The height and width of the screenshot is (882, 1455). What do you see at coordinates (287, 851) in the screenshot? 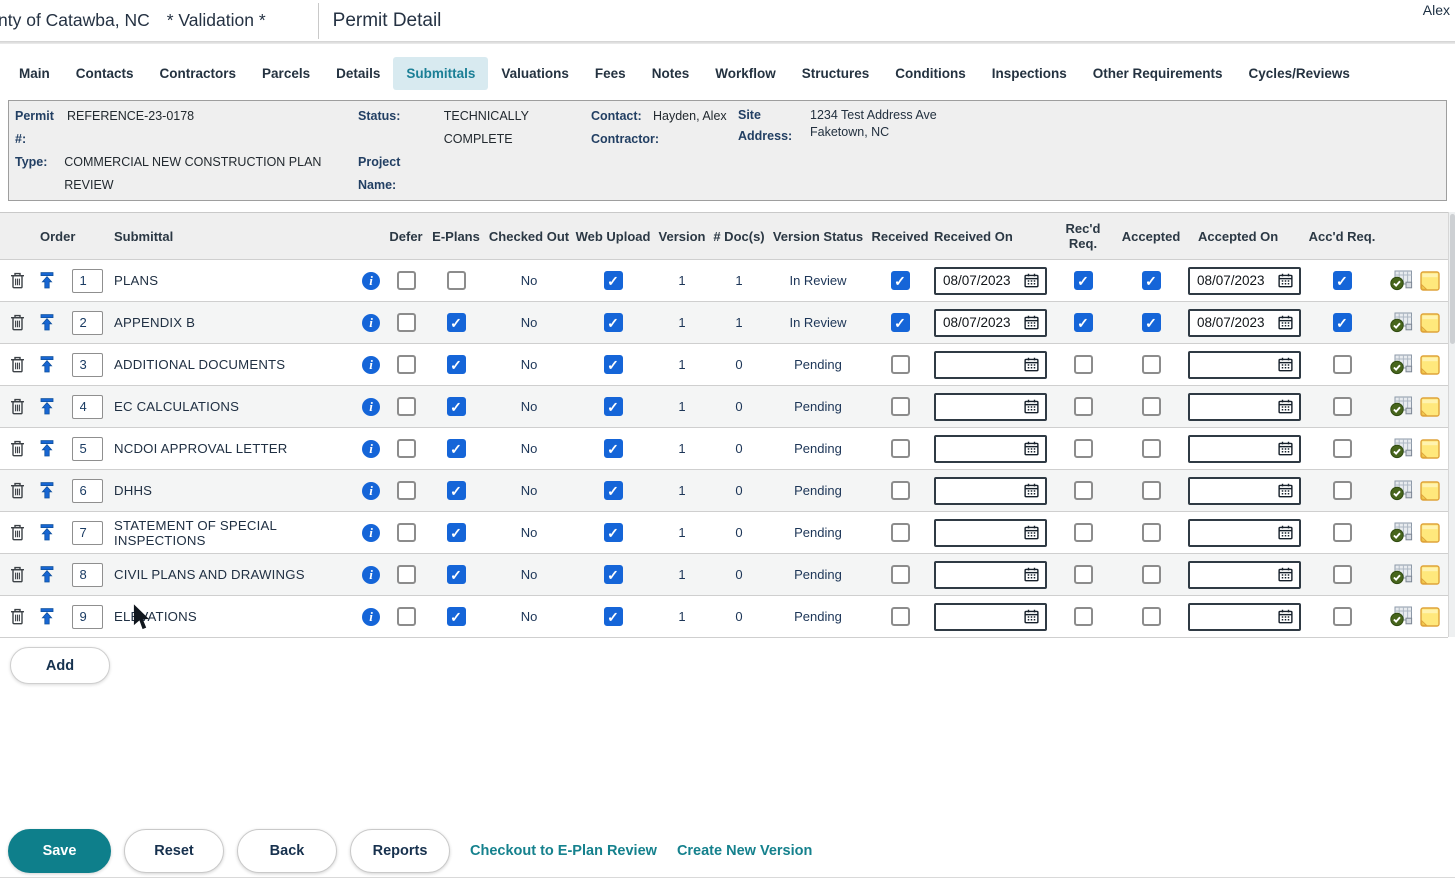
I see `back-button: Back` at bounding box center [287, 851].